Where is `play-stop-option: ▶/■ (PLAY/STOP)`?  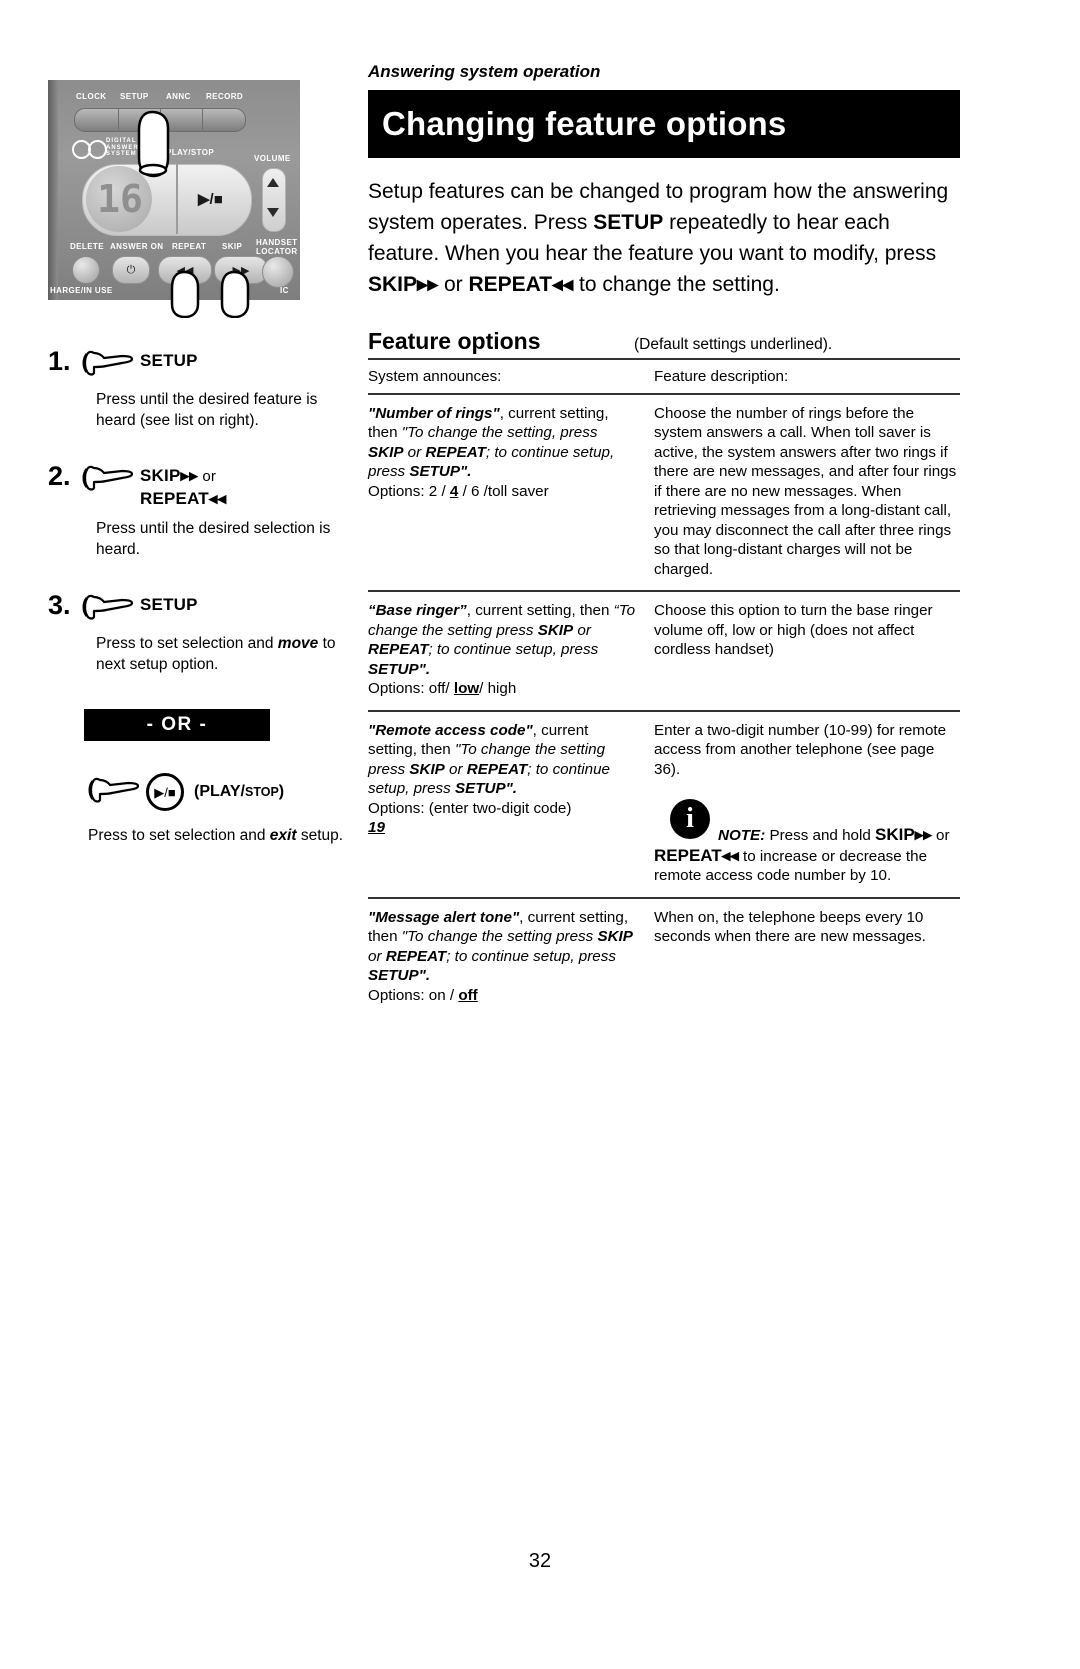
play-stop-option: ▶/■ (PLAY/STOP) is located at coordinates (218, 792).